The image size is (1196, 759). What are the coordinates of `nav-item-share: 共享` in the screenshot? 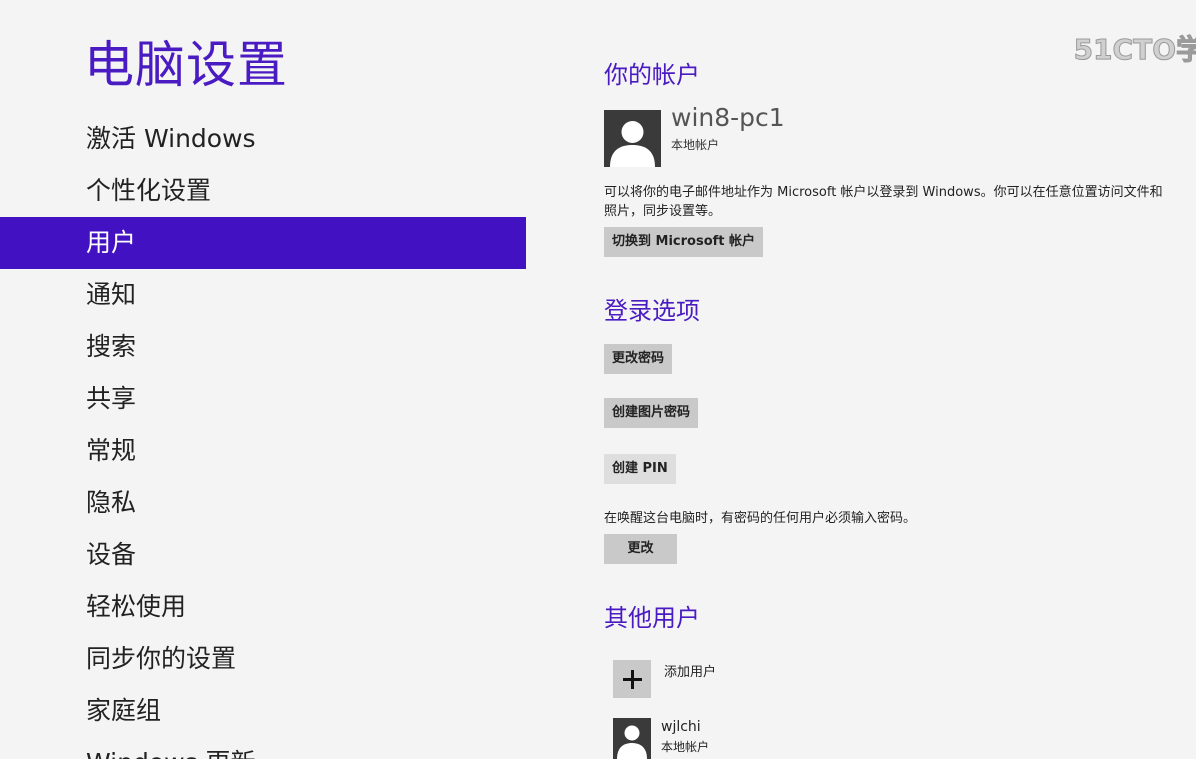 It's located at (263, 399).